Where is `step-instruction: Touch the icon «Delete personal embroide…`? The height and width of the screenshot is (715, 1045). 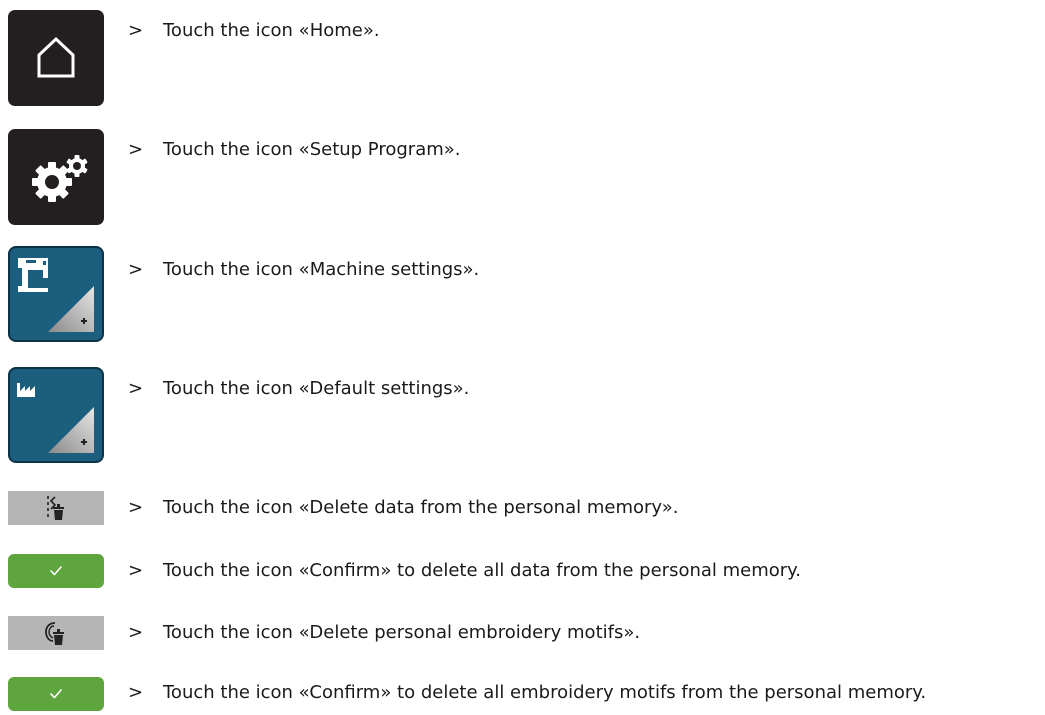
step-instruction: Touch the icon «Delete personal embroide… is located at coordinates (402, 632).